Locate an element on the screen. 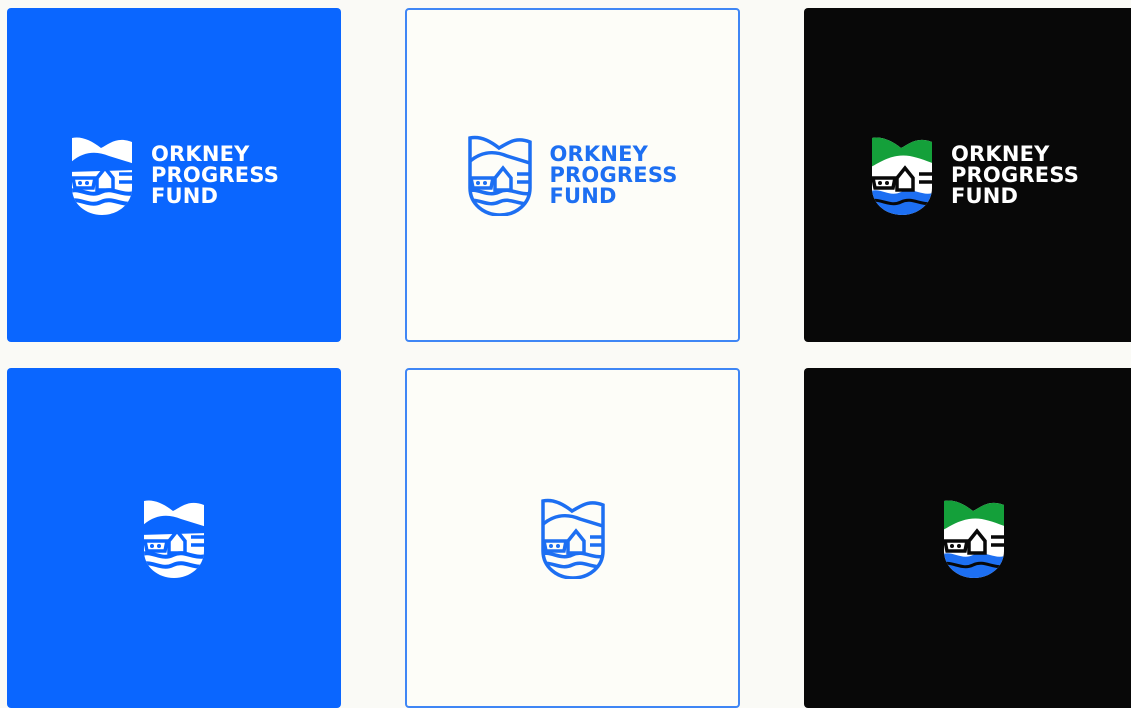 This screenshot has height=708, width=1131. logo-tile-outline-mark is located at coordinates (572, 538).